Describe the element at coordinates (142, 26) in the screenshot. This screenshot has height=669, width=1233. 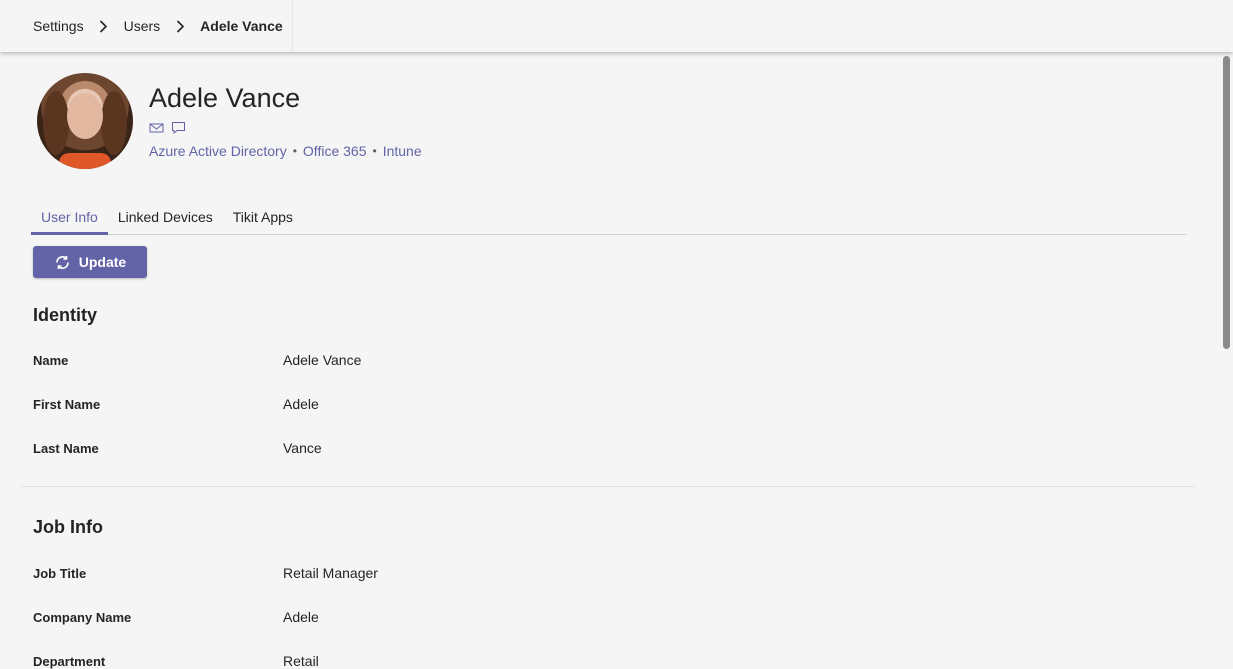
I see `breadcrumb-users: Users` at that location.